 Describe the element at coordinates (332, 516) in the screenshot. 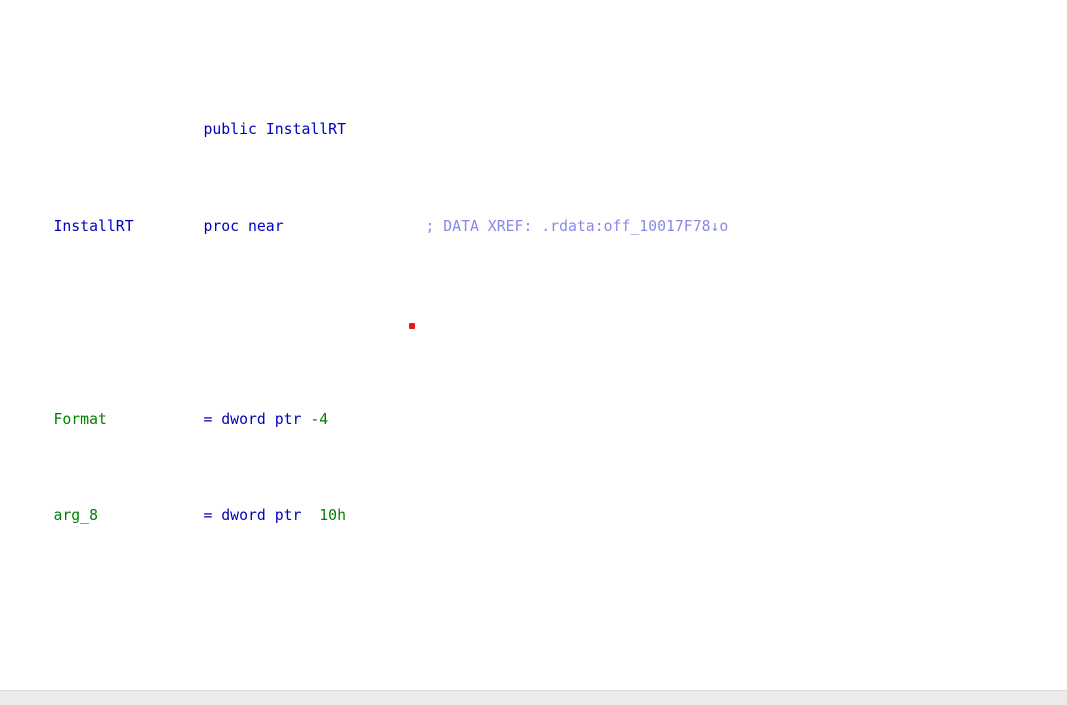

I see `stack-var-offset: 10h` at that location.